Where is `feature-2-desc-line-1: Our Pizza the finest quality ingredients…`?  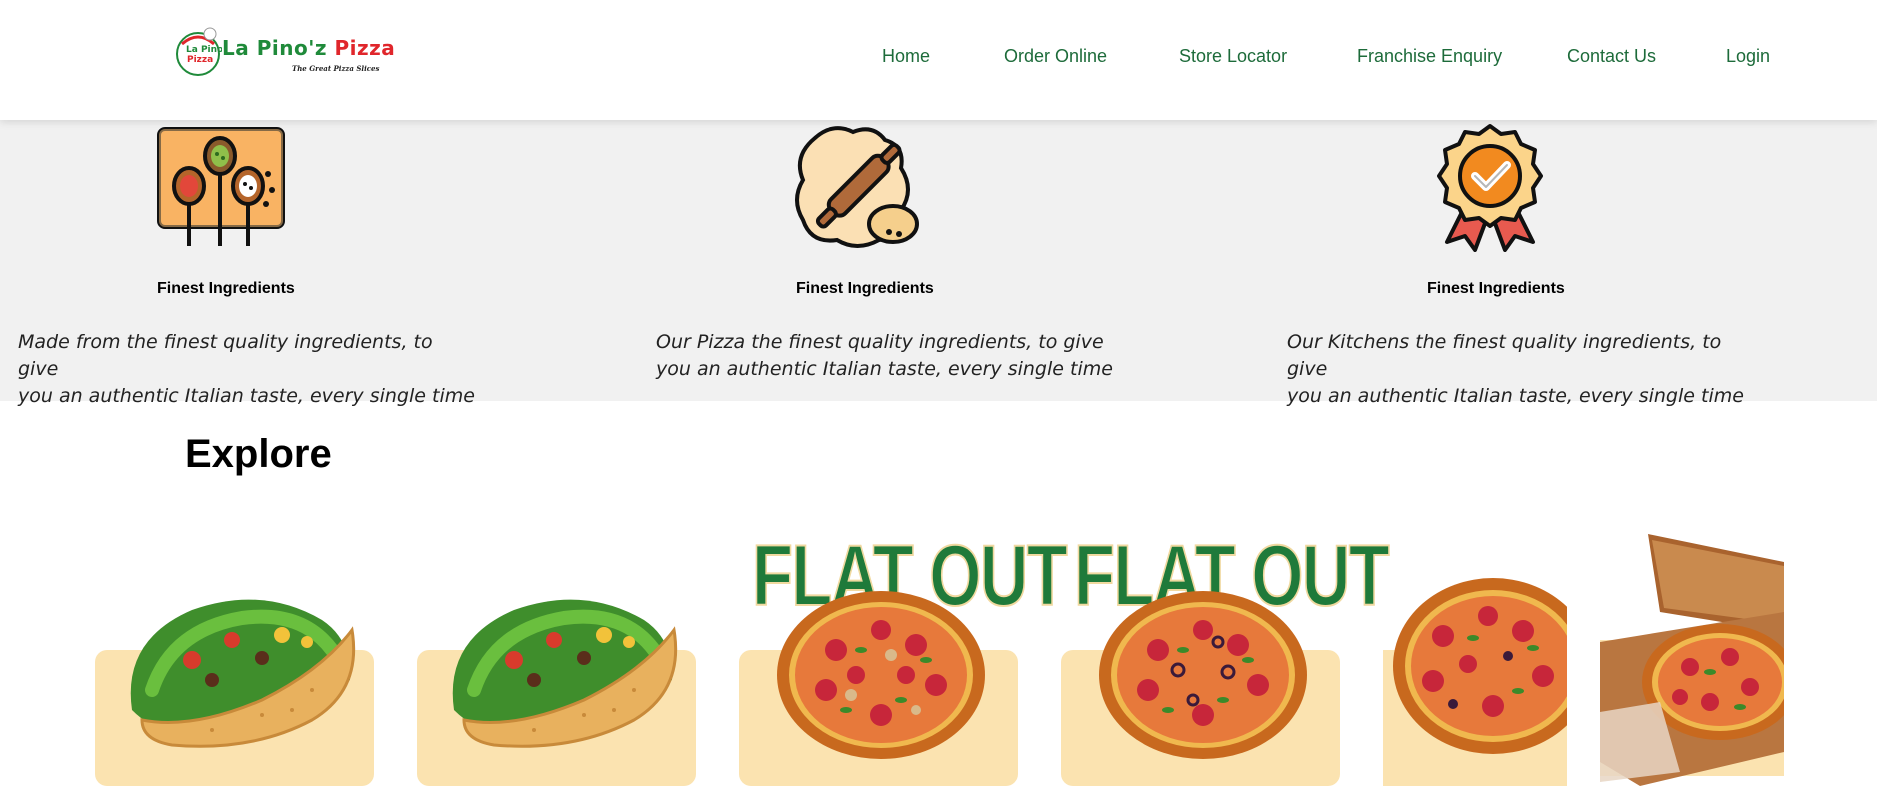
feature-2-desc-line-1: Our Pizza the finest quality ingredients… is located at coordinates (880, 342).